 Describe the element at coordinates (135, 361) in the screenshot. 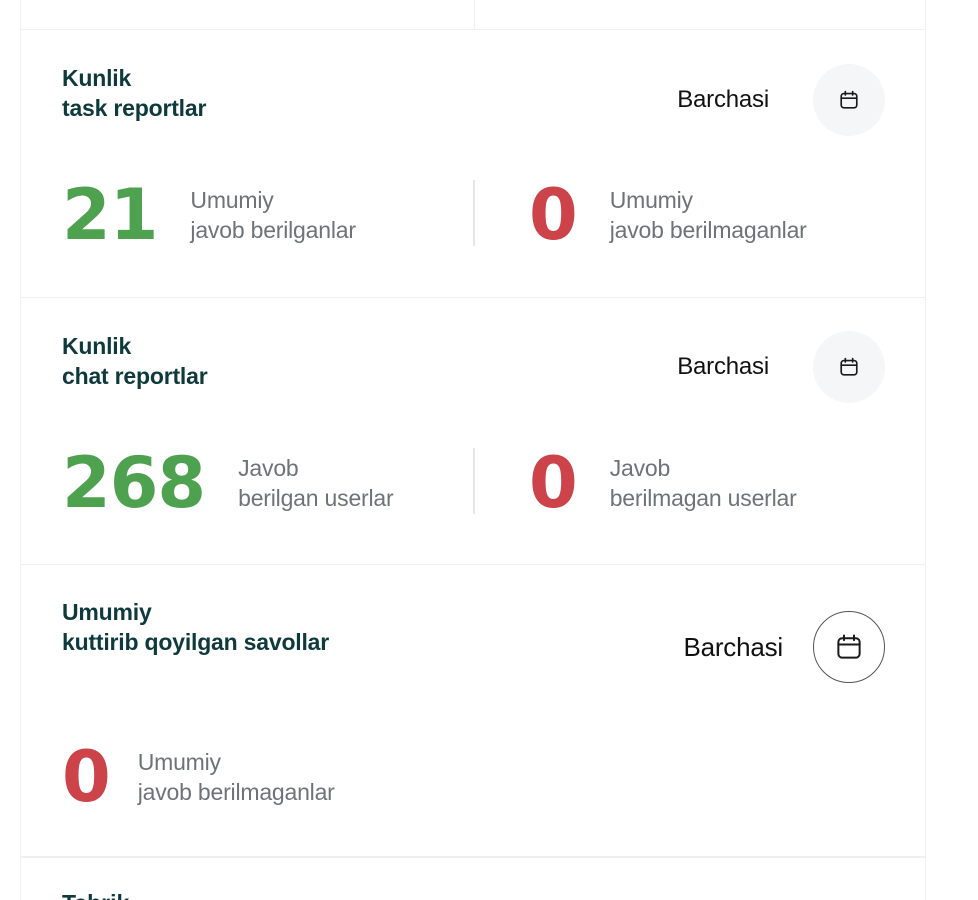

I see `card-title: Kunlik chat reportlar` at that location.